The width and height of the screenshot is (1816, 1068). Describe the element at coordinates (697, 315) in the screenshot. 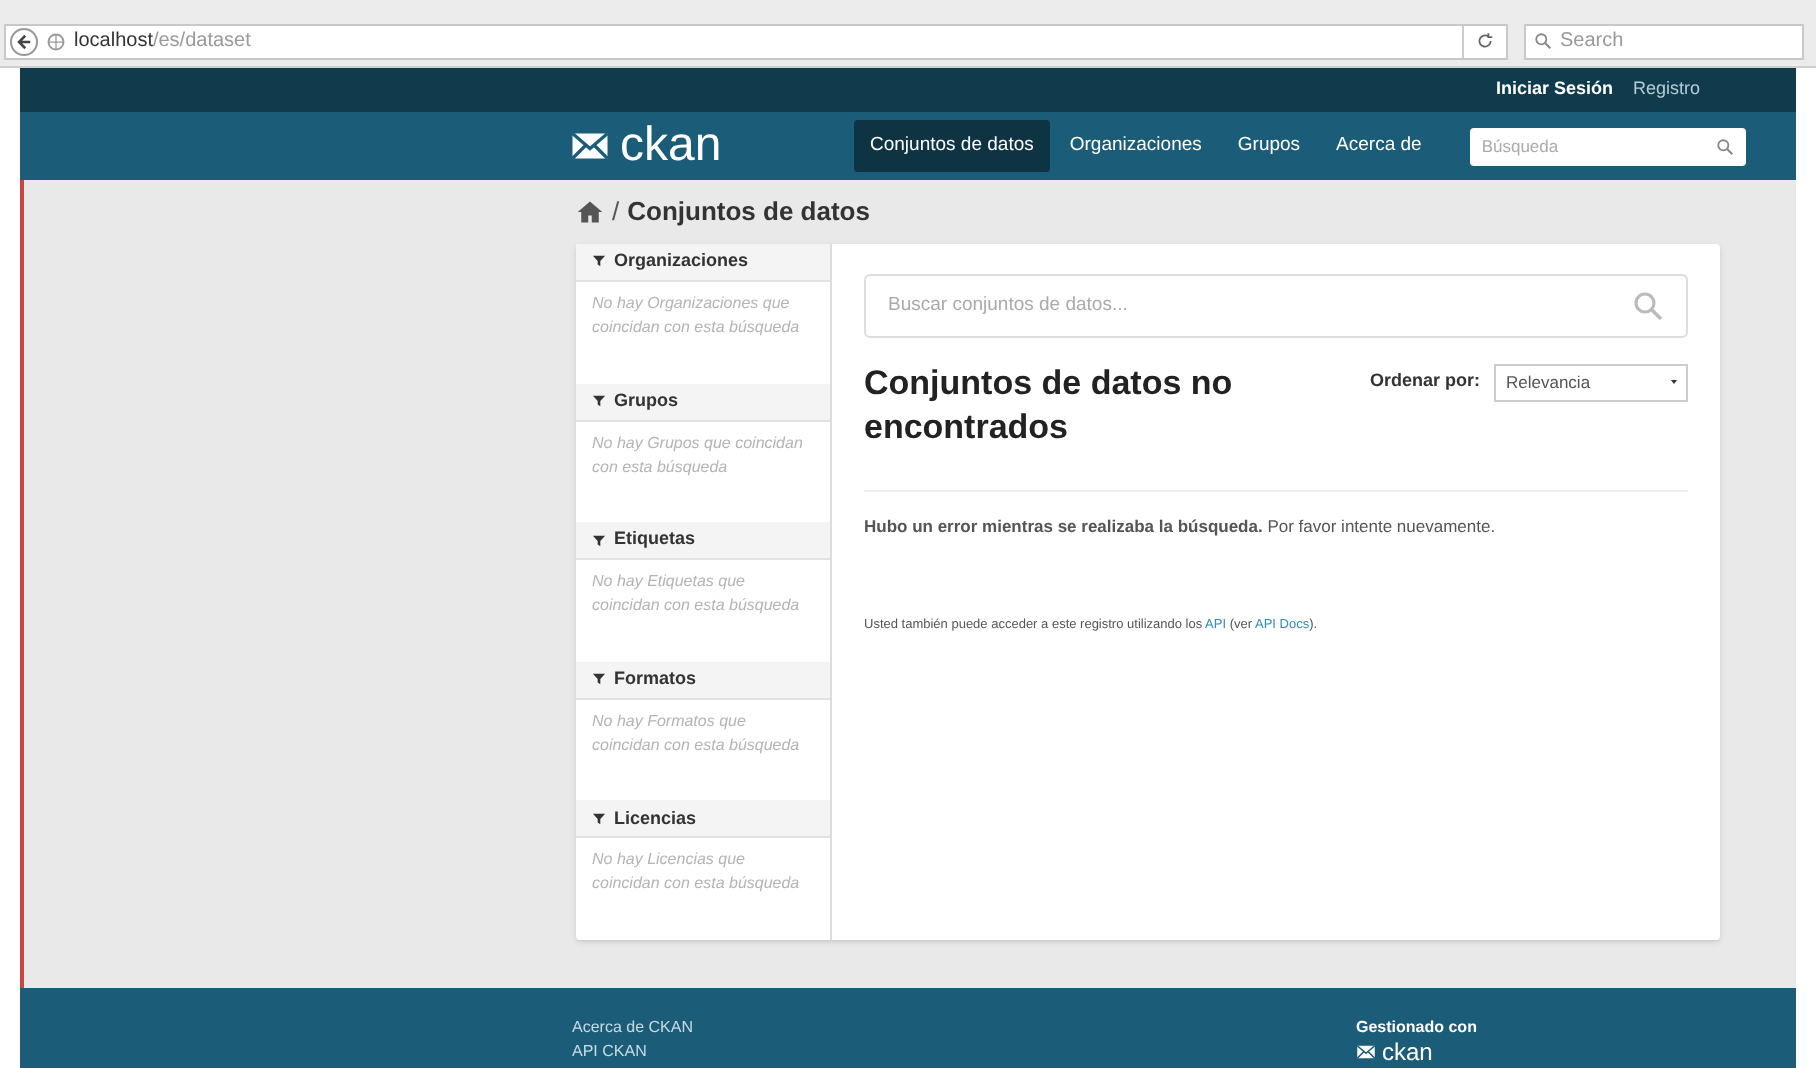

I see `facet-empty-text: No hay Organizaciones que coincidan con esta búsqueda` at that location.